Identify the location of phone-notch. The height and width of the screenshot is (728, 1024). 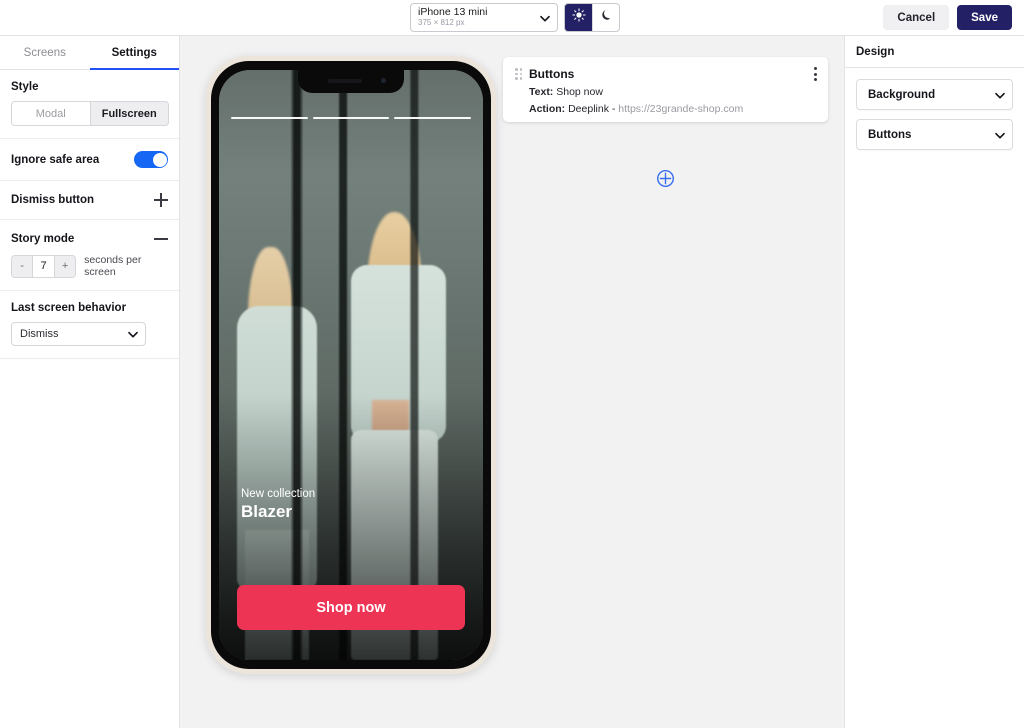
(351, 81).